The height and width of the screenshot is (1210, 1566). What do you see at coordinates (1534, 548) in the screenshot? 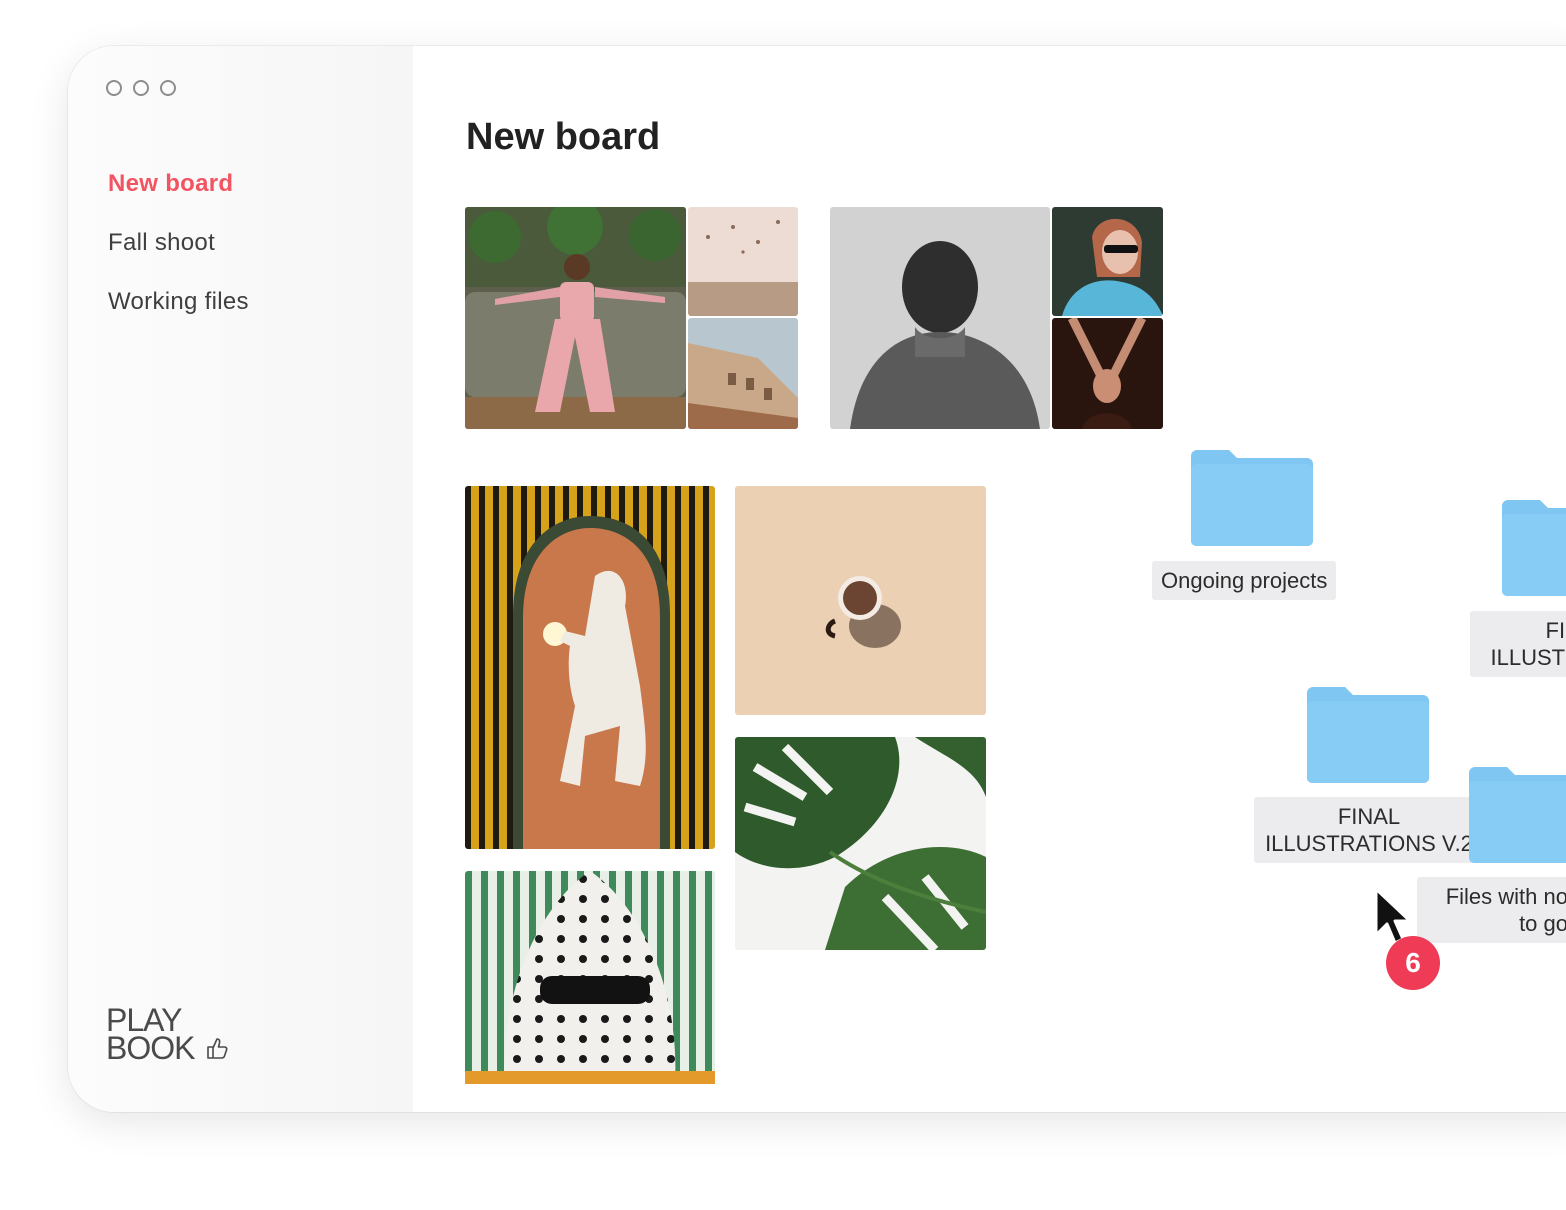
I see `folder-icon-final-illustrations` at bounding box center [1534, 548].